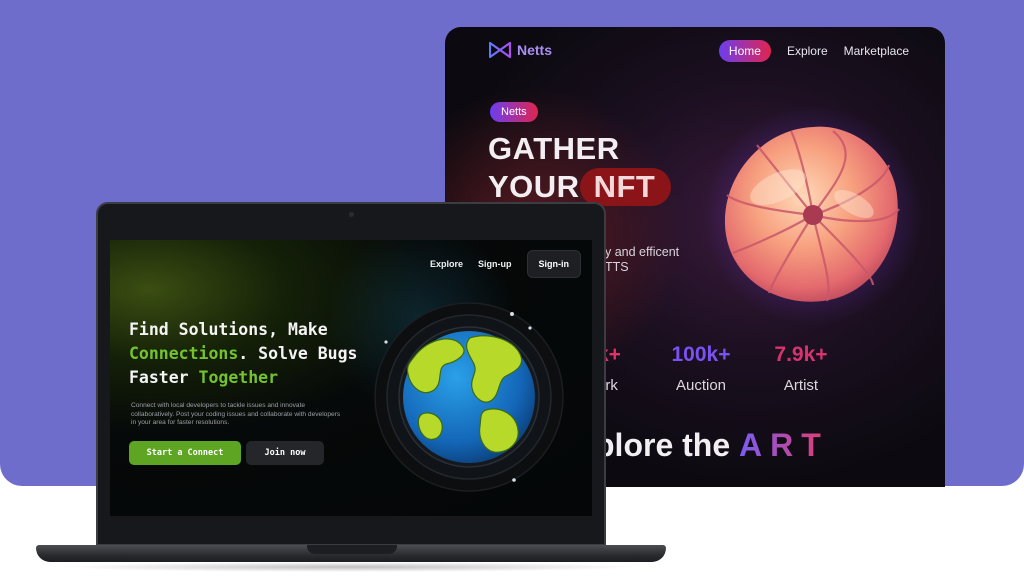 The width and height of the screenshot is (1024, 585). I want to click on bowtie-logo-icon, so click(500, 50).